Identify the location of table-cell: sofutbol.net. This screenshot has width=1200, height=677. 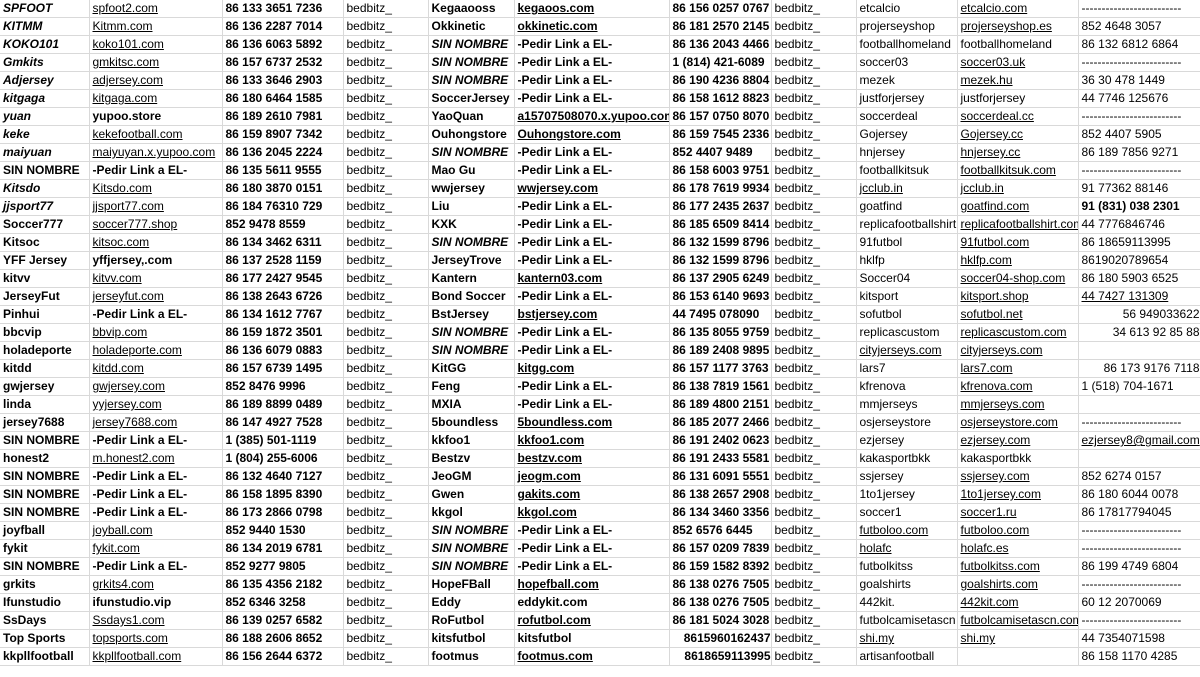
(1018, 314).